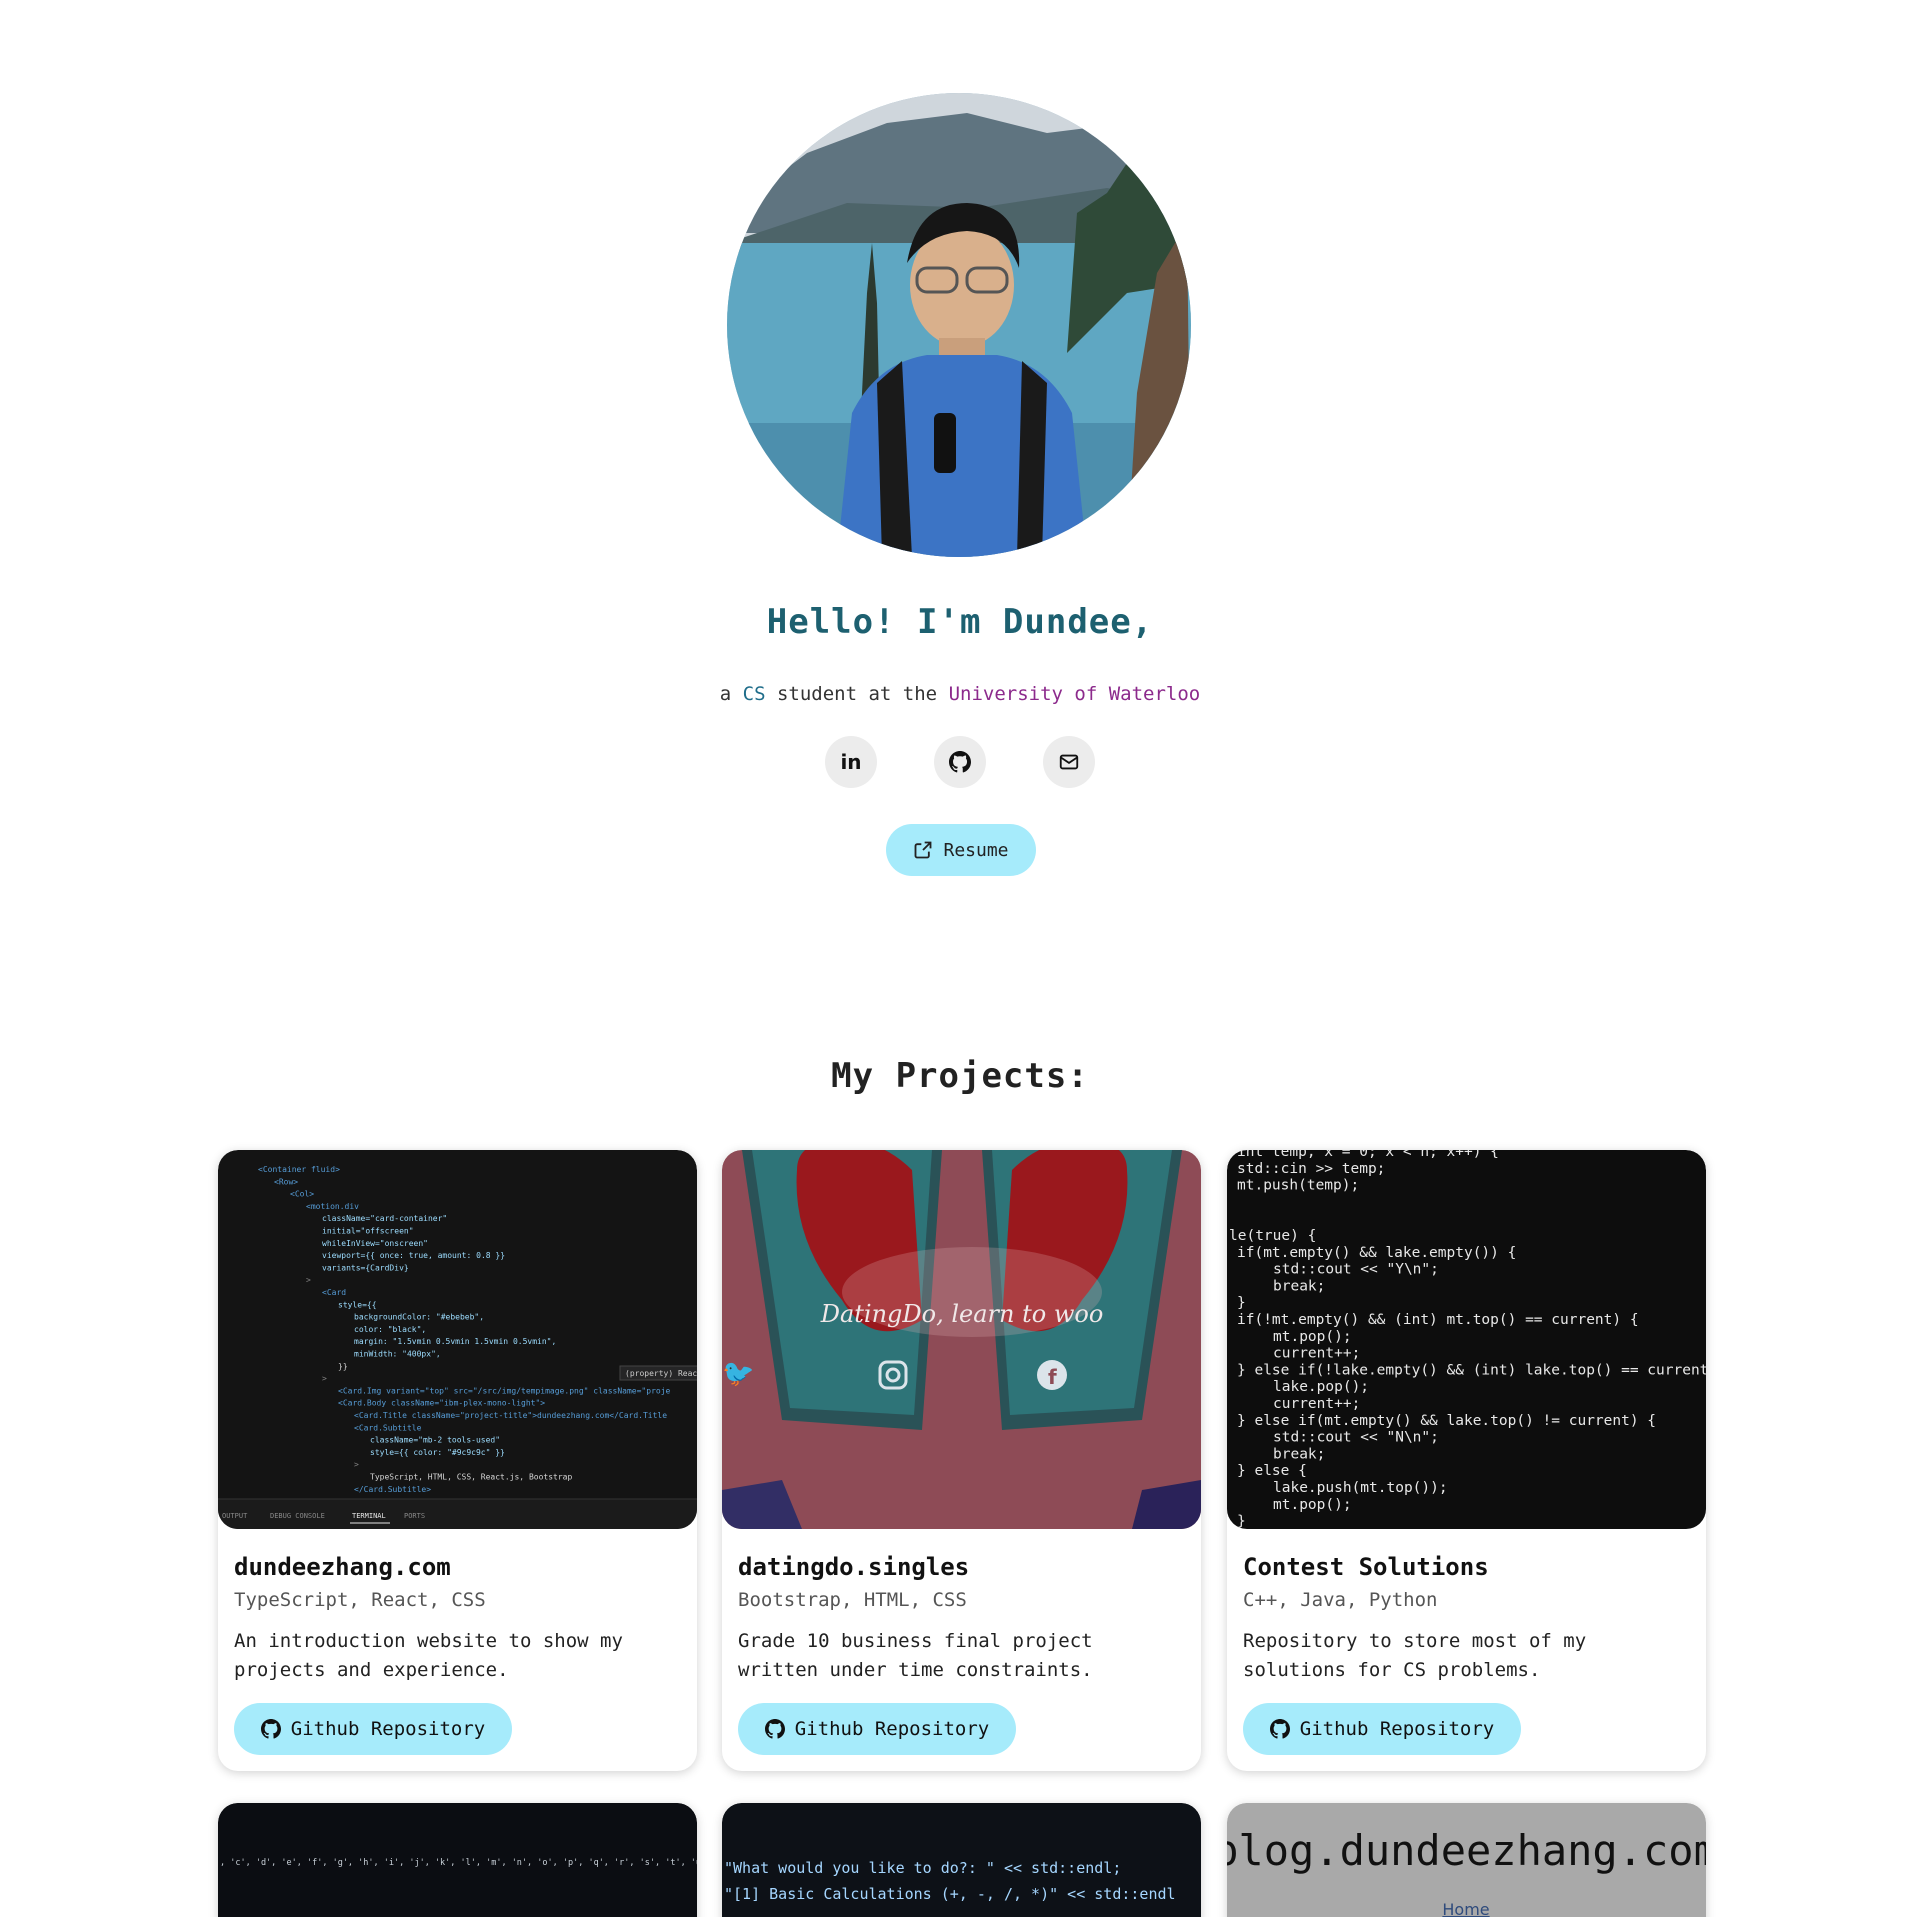 The height and width of the screenshot is (1917, 1920). What do you see at coordinates (414, 1516) in the screenshot?
I see `panel-tab: PORTS` at bounding box center [414, 1516].